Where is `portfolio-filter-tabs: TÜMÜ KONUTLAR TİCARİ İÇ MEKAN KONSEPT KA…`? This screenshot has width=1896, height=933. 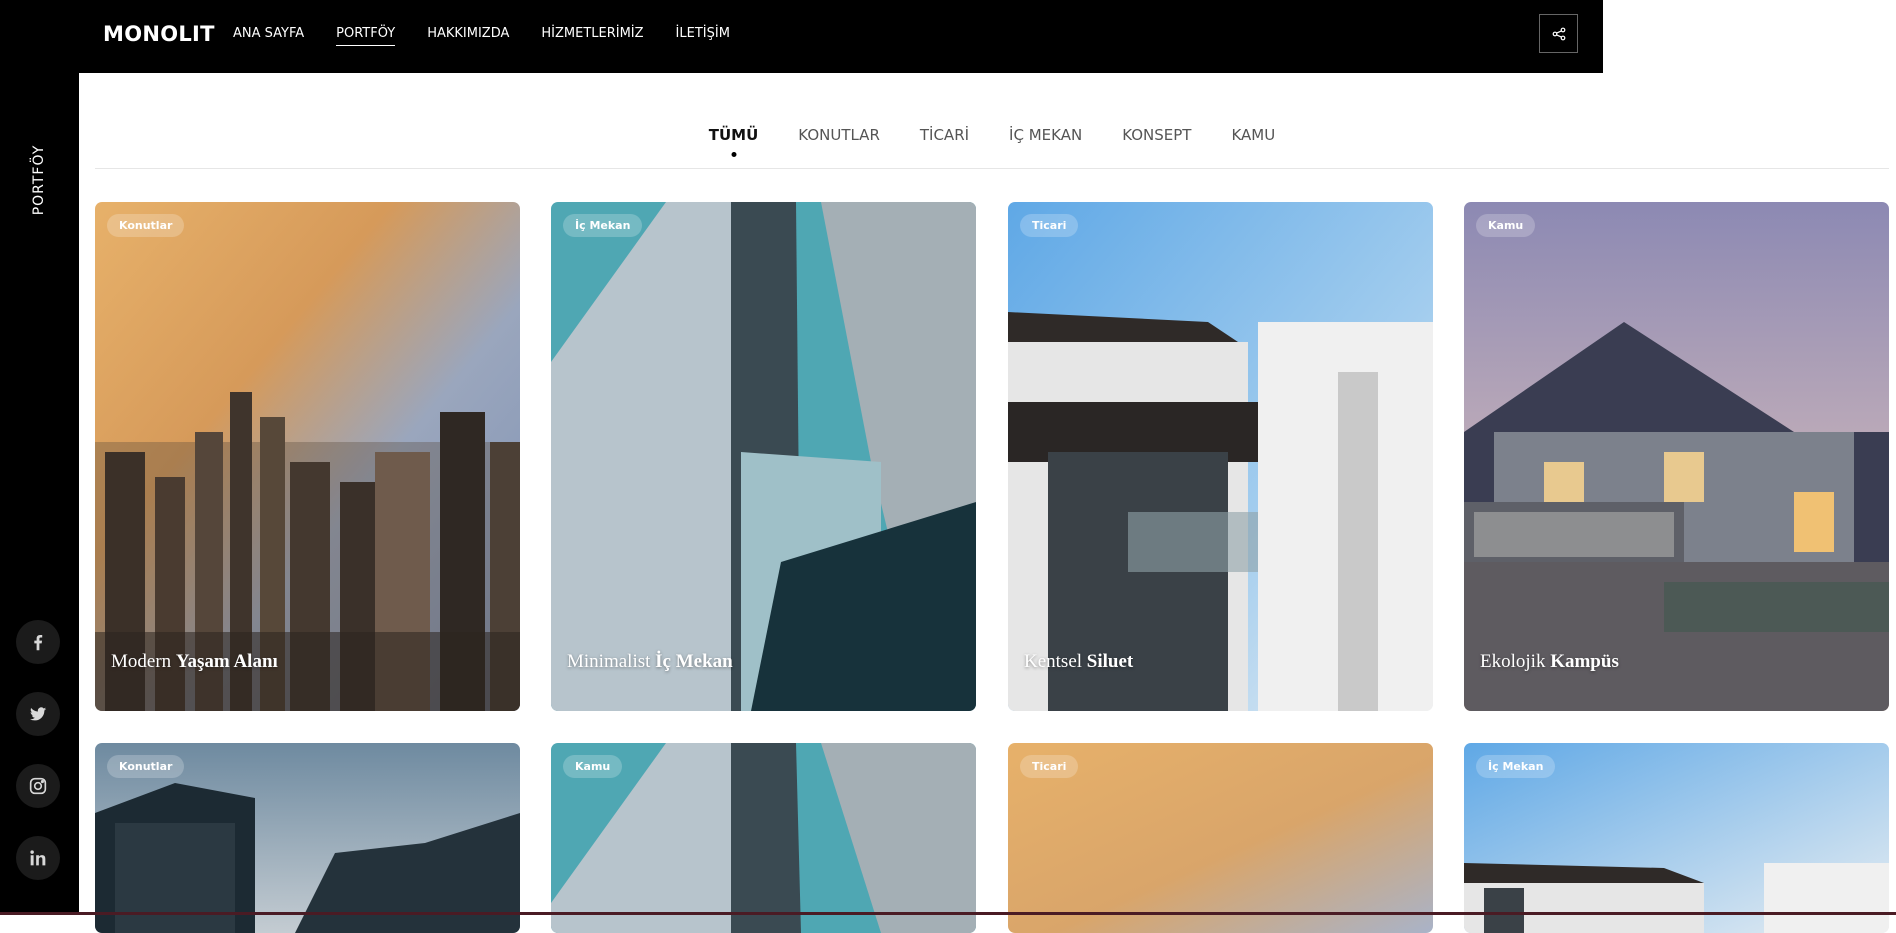 portfolio-filter-tabs: TÜMÜ KONUTLAR TİCARİ İÇ MEKAN KONSEPT KA… is located at coordinates (992, 147).